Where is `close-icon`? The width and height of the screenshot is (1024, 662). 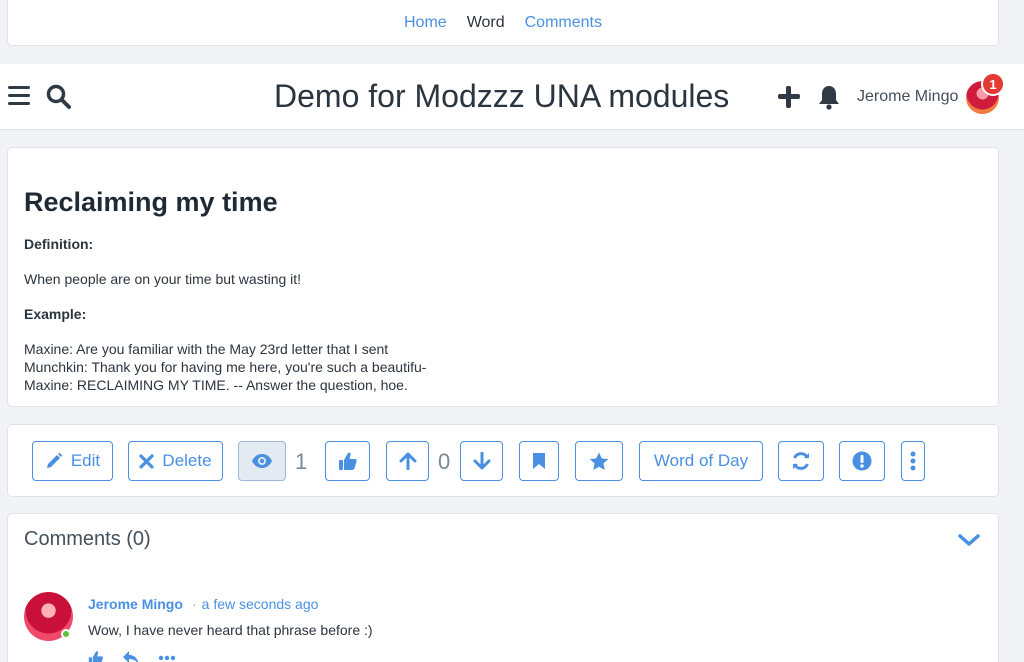 close-icon is located at coordinates (147, 461).